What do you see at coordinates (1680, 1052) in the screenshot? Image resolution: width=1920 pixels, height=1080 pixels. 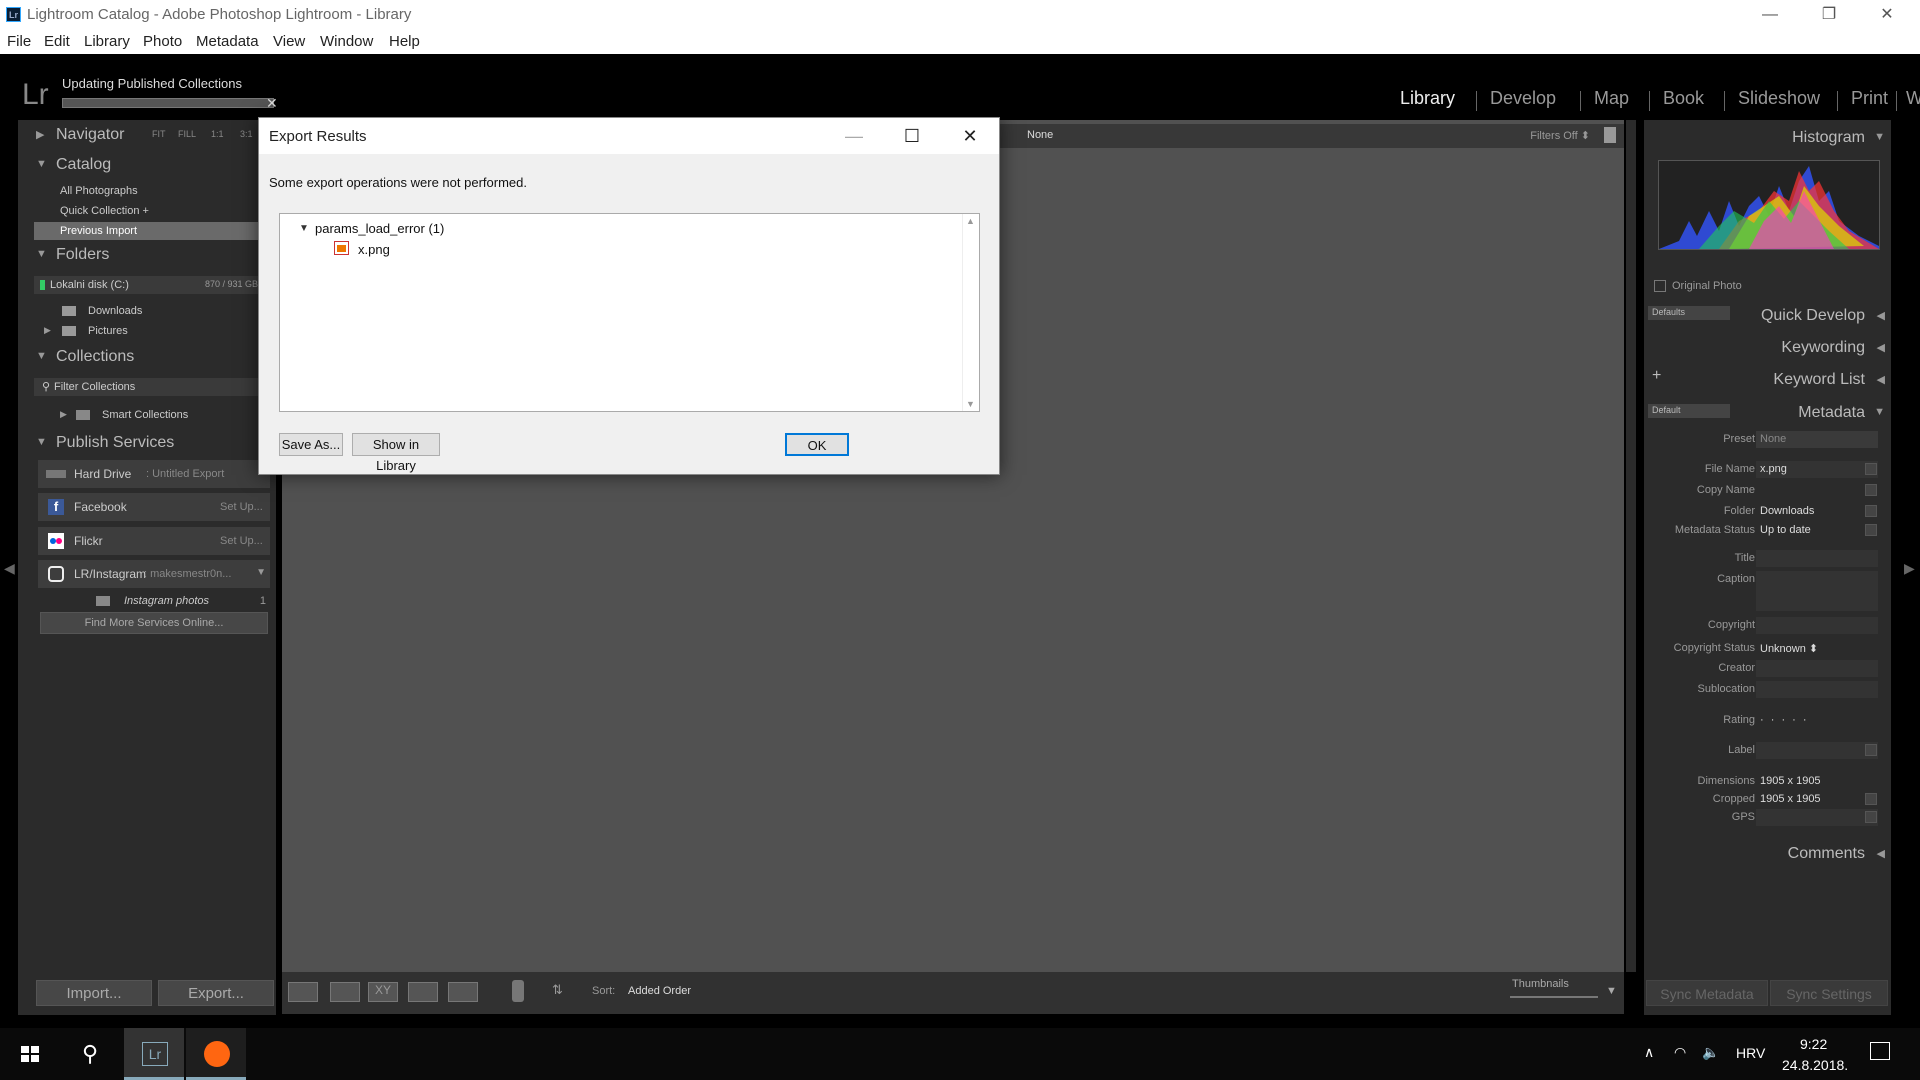 I see `network-icon: ◠` at bounding box center [1680, 1052].